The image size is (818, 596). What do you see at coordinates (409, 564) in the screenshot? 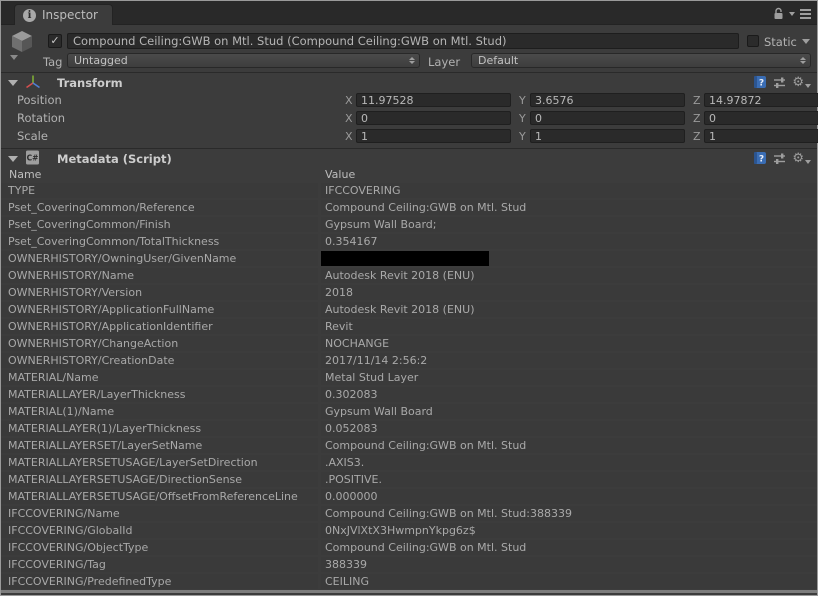
I see `table-row: IFCCOVERING/Tag 388339` at bounding box center [409, 564].